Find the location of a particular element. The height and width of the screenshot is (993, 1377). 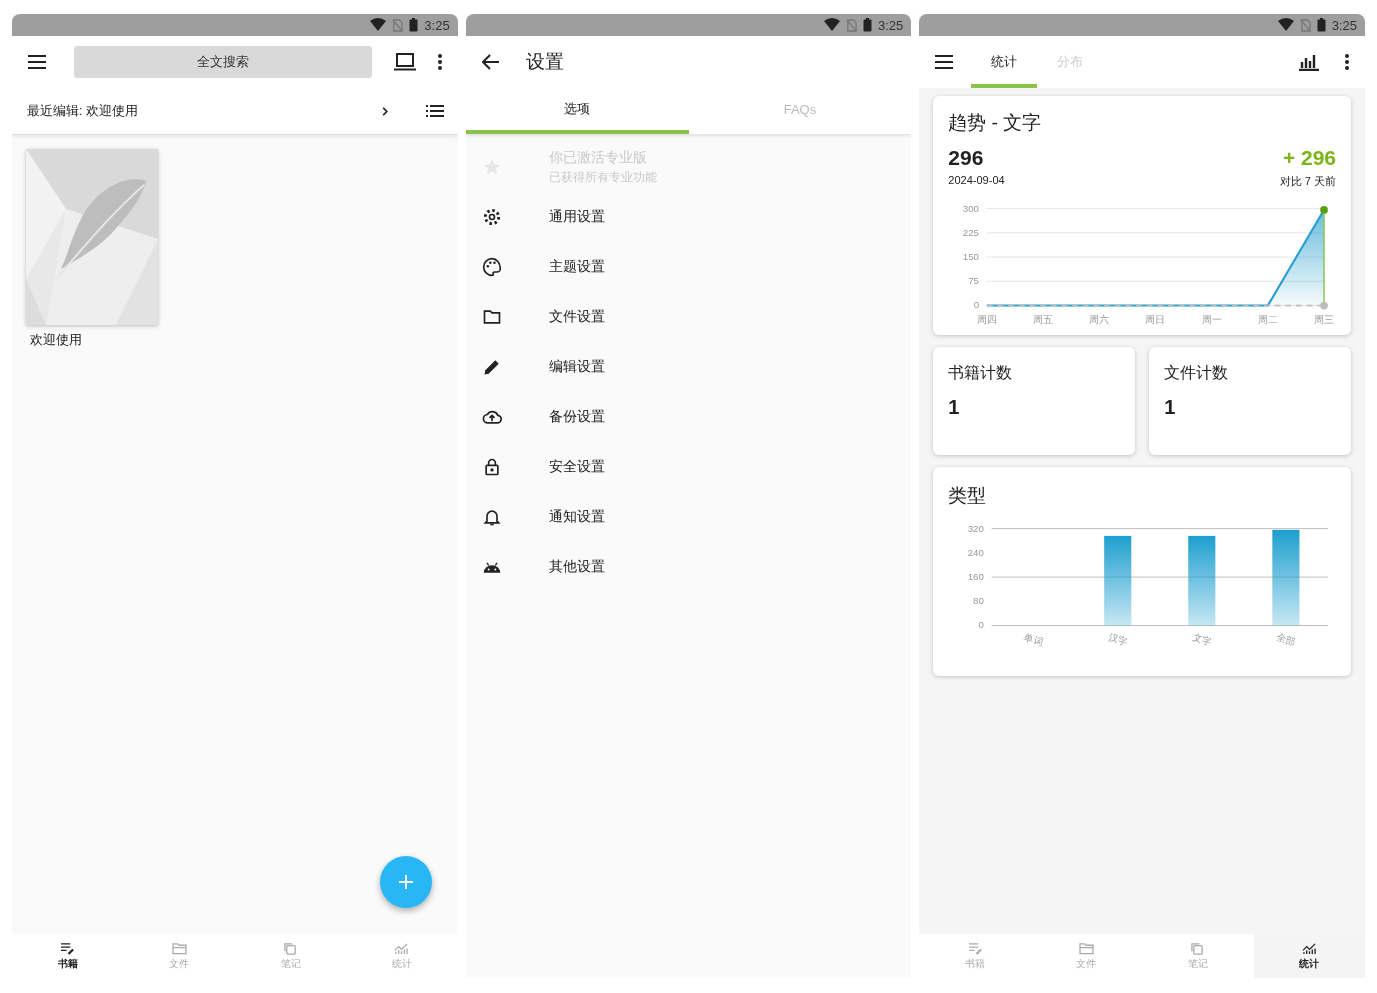

axis-tick-label: 300 is located at coordinates (971, 208).